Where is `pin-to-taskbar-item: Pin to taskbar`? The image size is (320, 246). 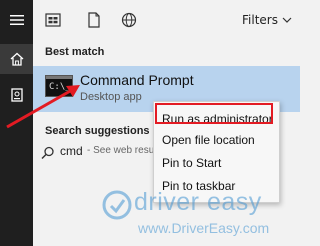 pin-to-taskbar-item: Pin to taskbar is located at coordinates (198, 186).